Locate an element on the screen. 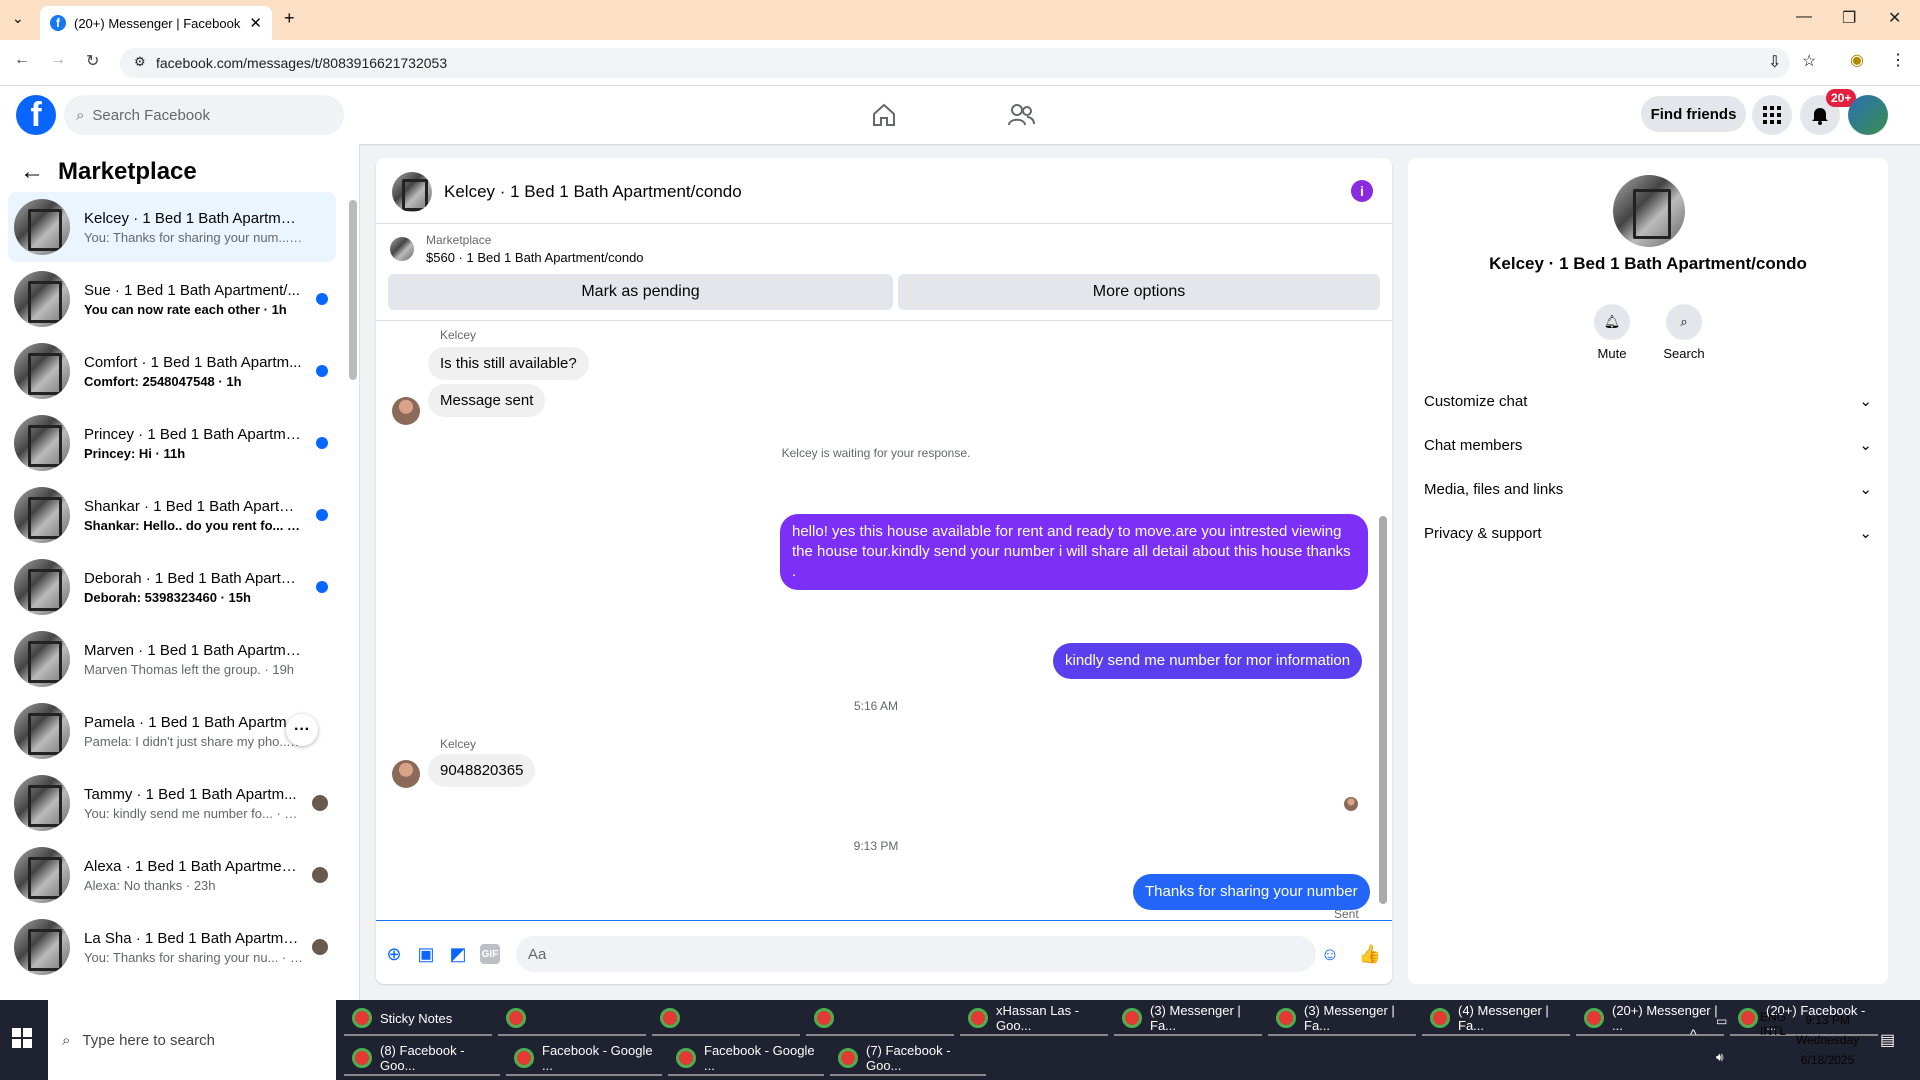 This screenshot has width=1920, height=1080. gif-icon: GIF is located at coordinates (490, 954).